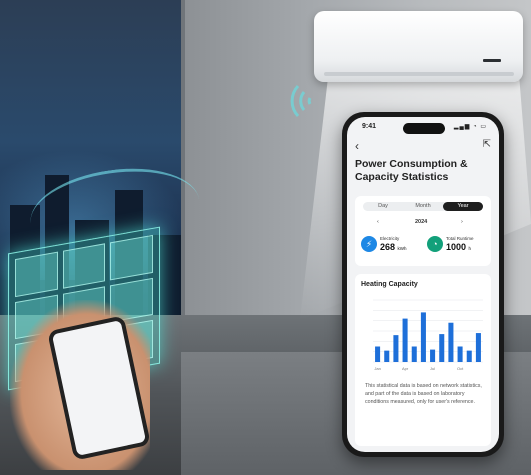  What do you see at coordinates (460, 368) in the screenshot?
I see `x-tick-label: Oct` at bounding box center [460, 368].